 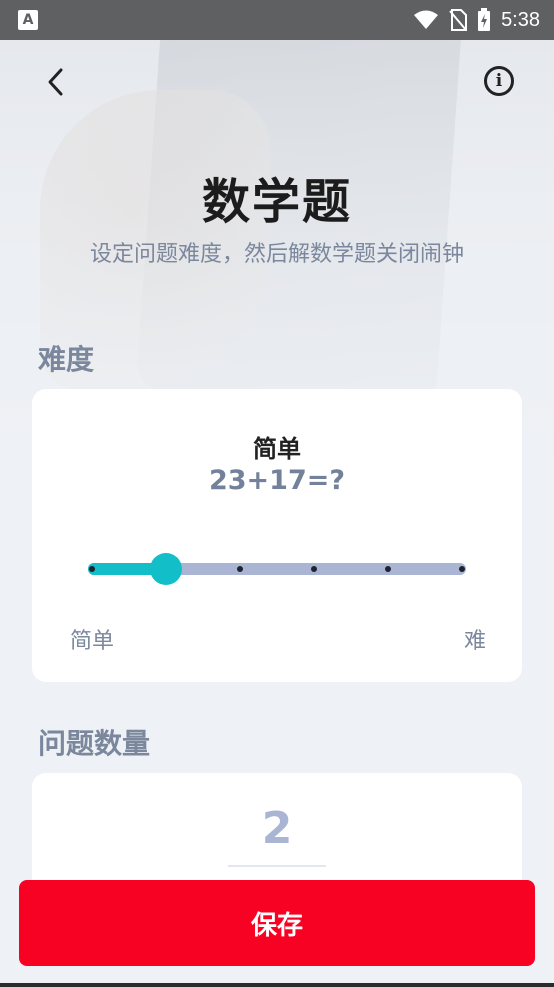 I want to click on bottom-edge, so click(x=277, y=985).